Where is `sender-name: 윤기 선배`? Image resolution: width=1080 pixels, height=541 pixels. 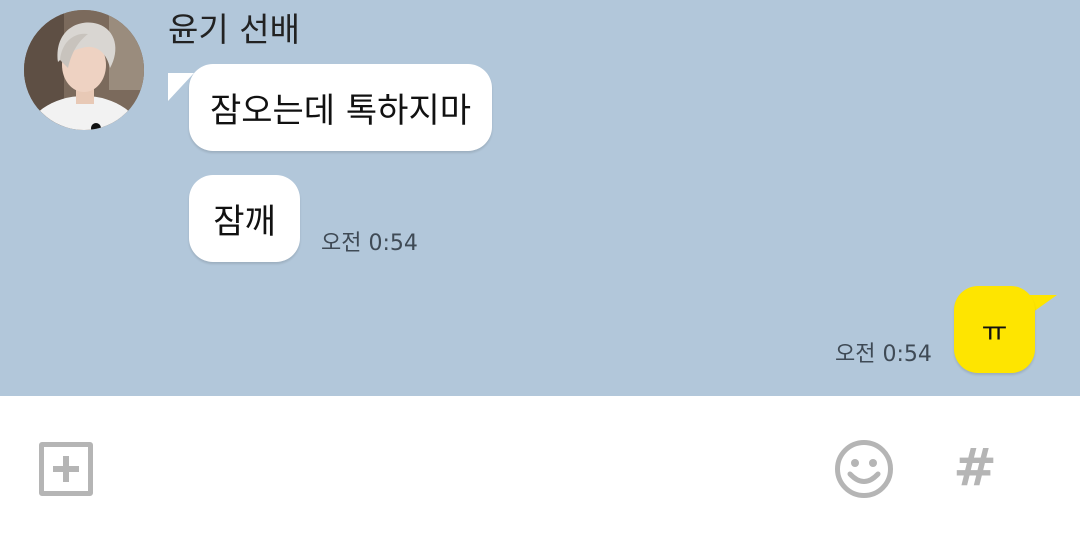
sender-name: 윤기 선배 is located at coordinates (234, 29).